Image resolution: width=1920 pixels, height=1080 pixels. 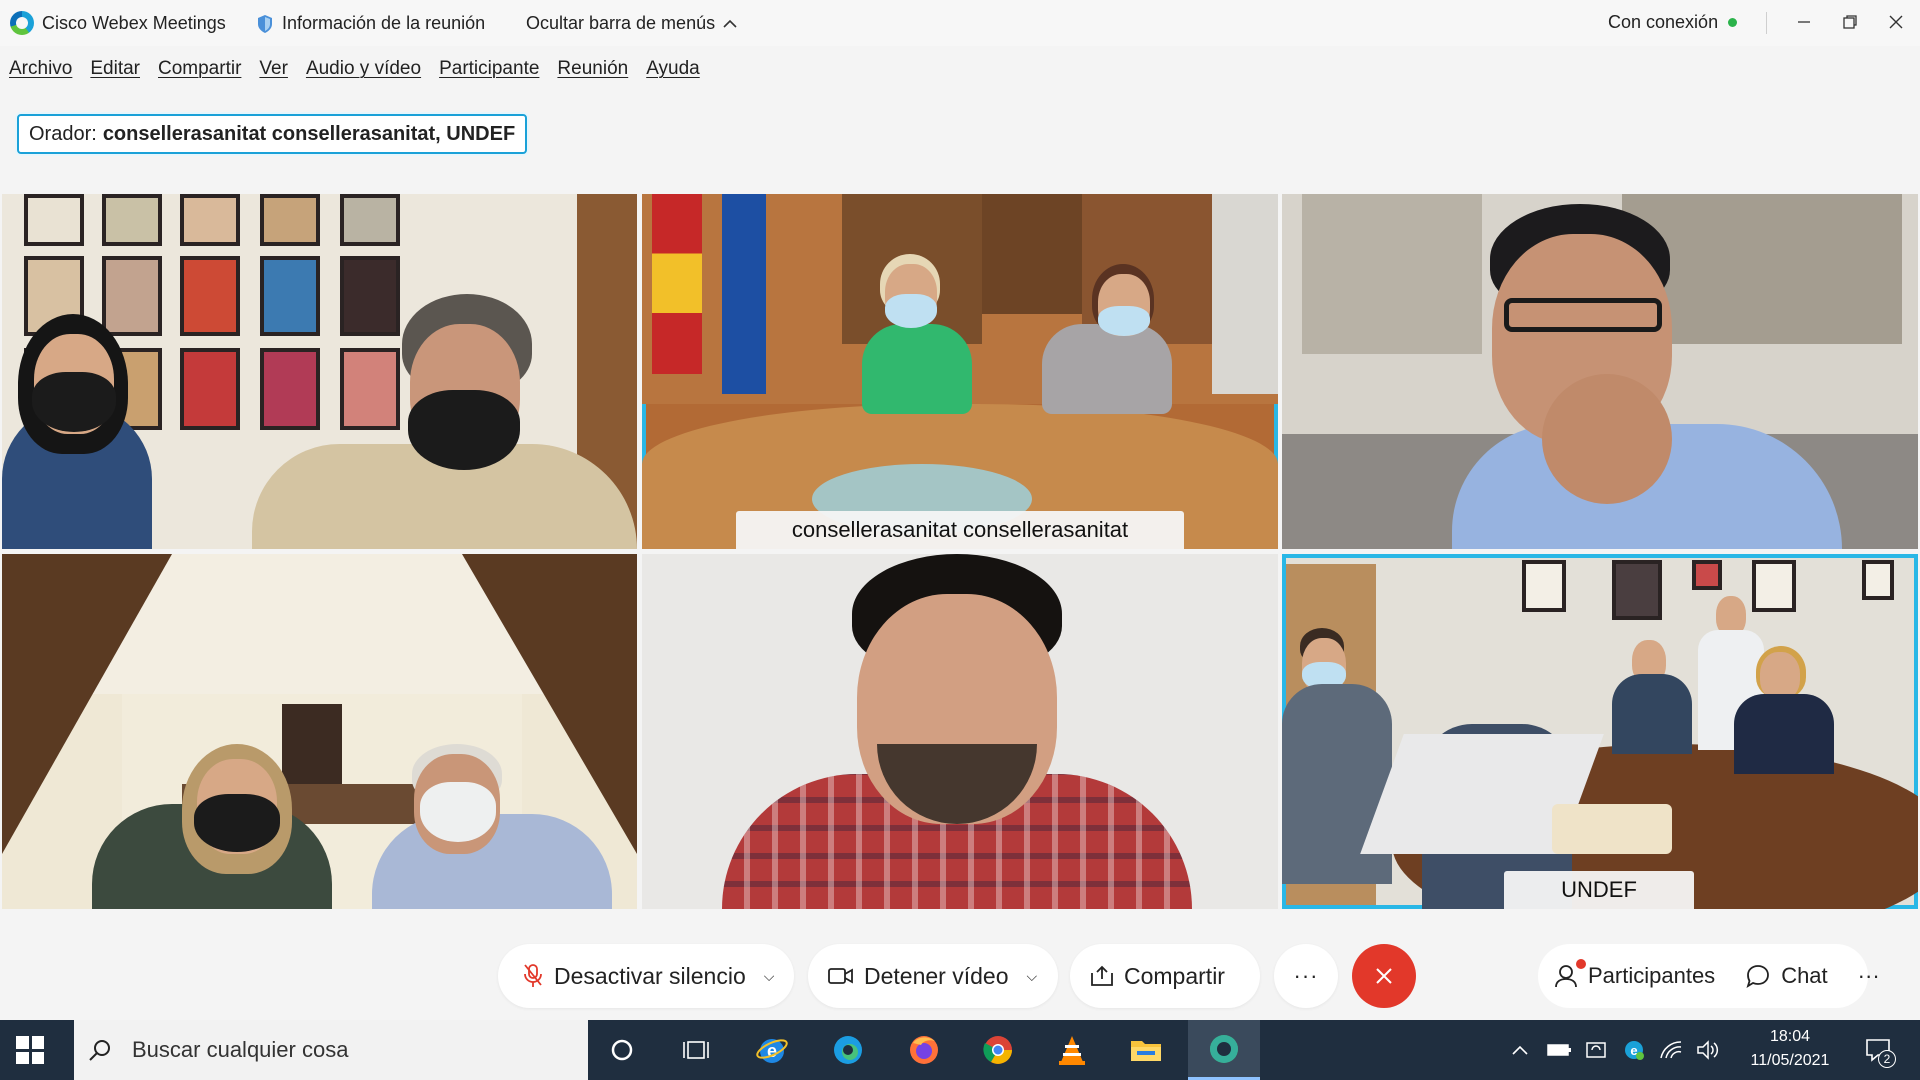 I want to click on menu-participante: Participante, so click(x=489, y=69).